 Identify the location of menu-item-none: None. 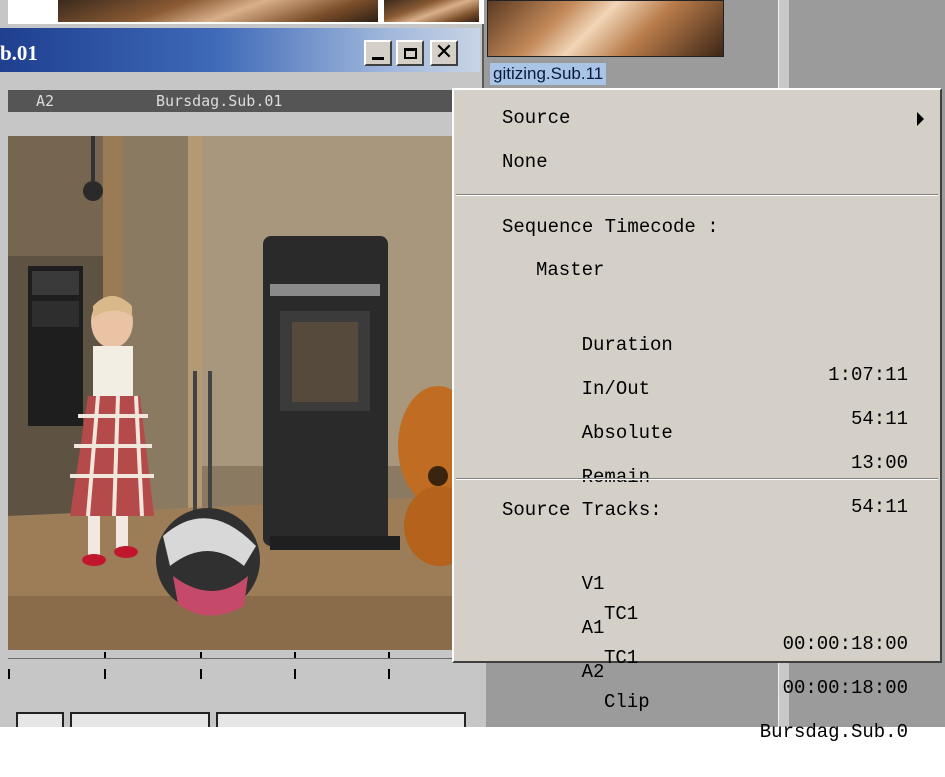
(525, 162).